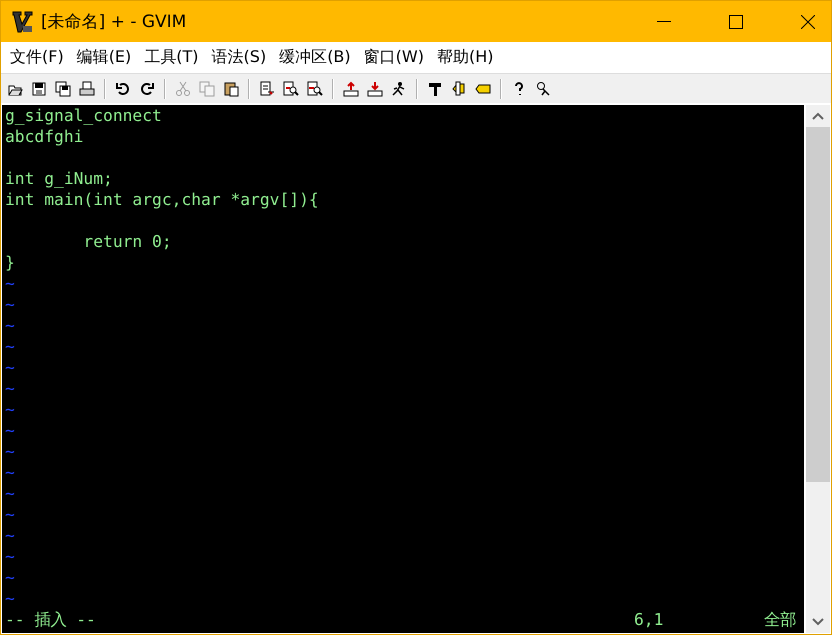 Image resolution: width=832 pixels, height=635 pixels. I want to click on cursor-position: 6,1, so click(649, 619).